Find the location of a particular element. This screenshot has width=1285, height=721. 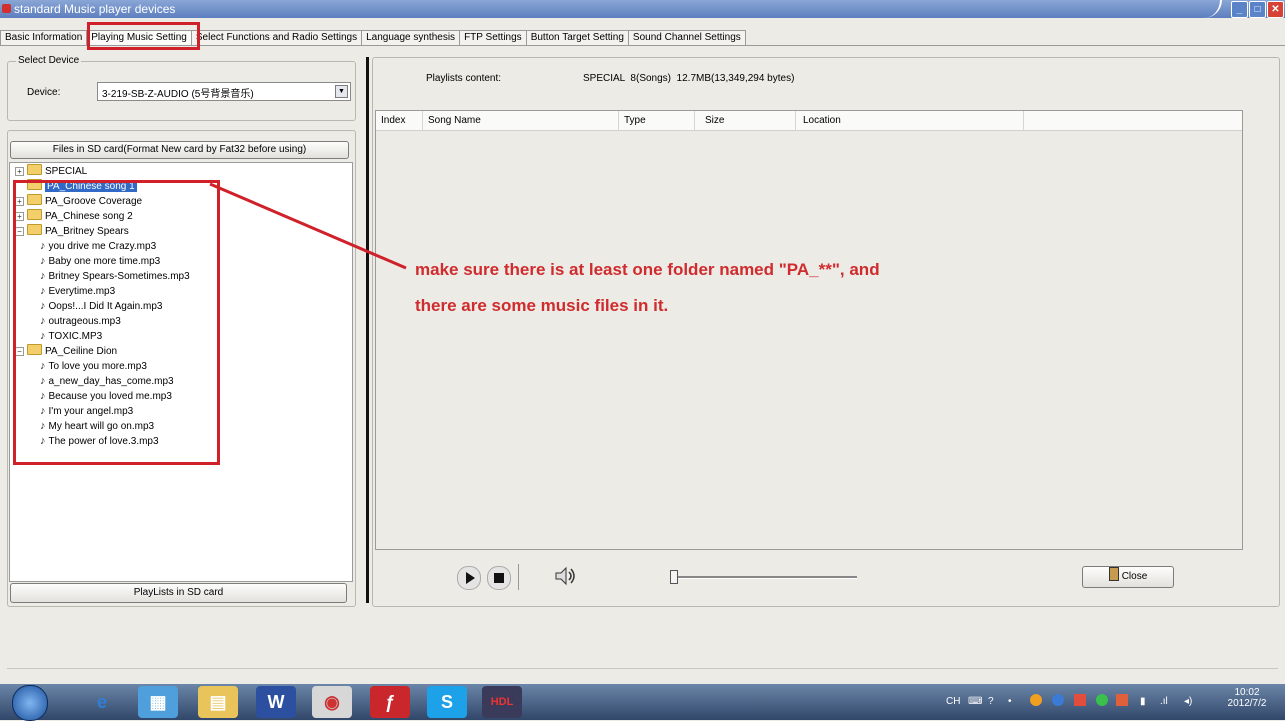

keyboard-icon: ⌨ is located at coordinates (975, 701).